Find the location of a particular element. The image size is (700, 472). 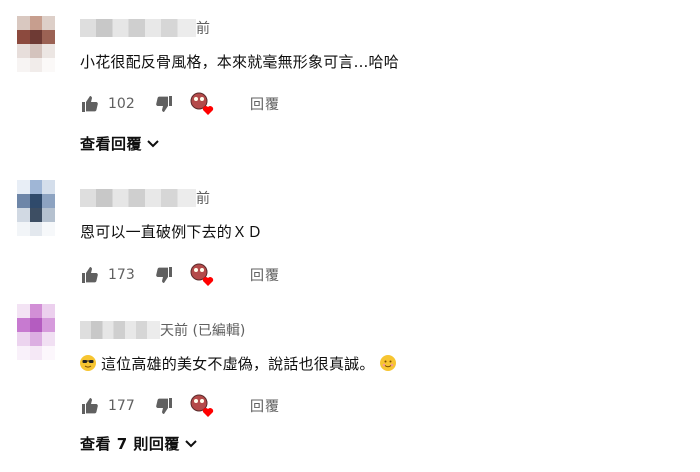

view-replies-label: 查看回覆 is located at coordinates (111, 144).